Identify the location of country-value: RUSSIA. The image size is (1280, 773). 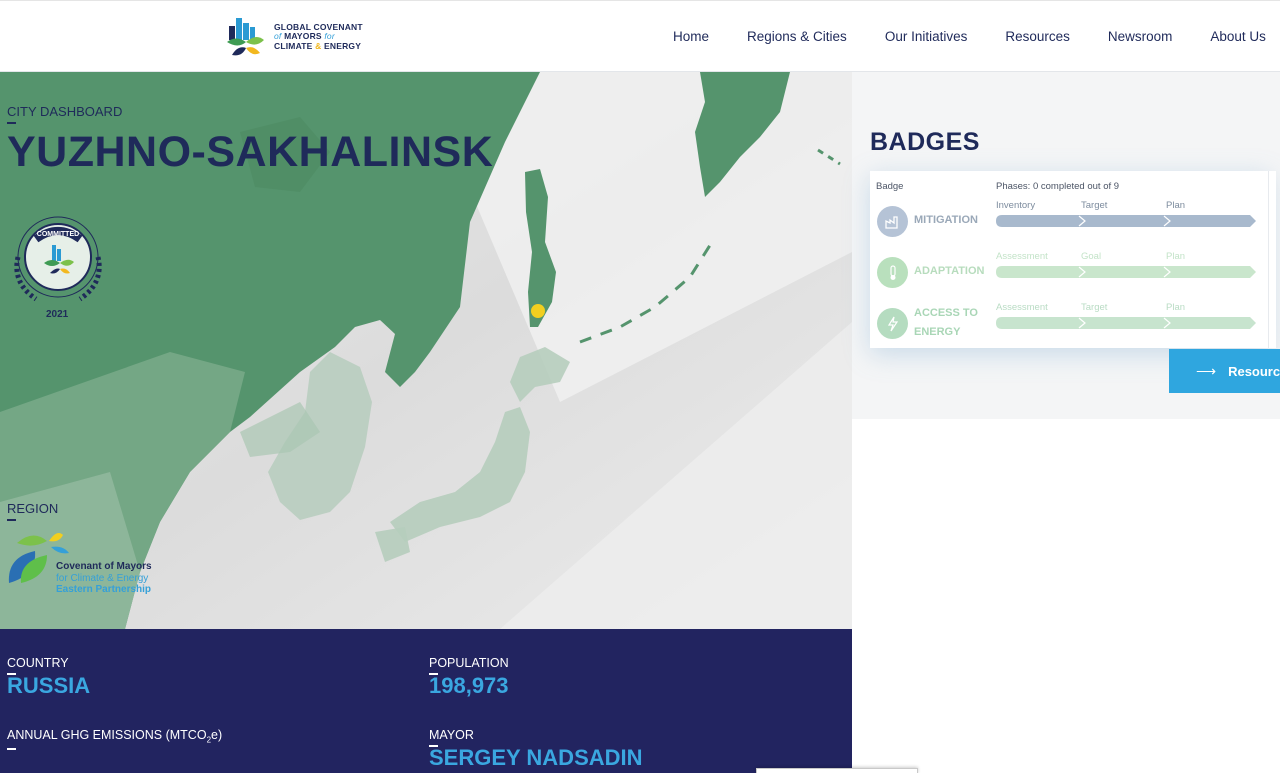
(49, 685).